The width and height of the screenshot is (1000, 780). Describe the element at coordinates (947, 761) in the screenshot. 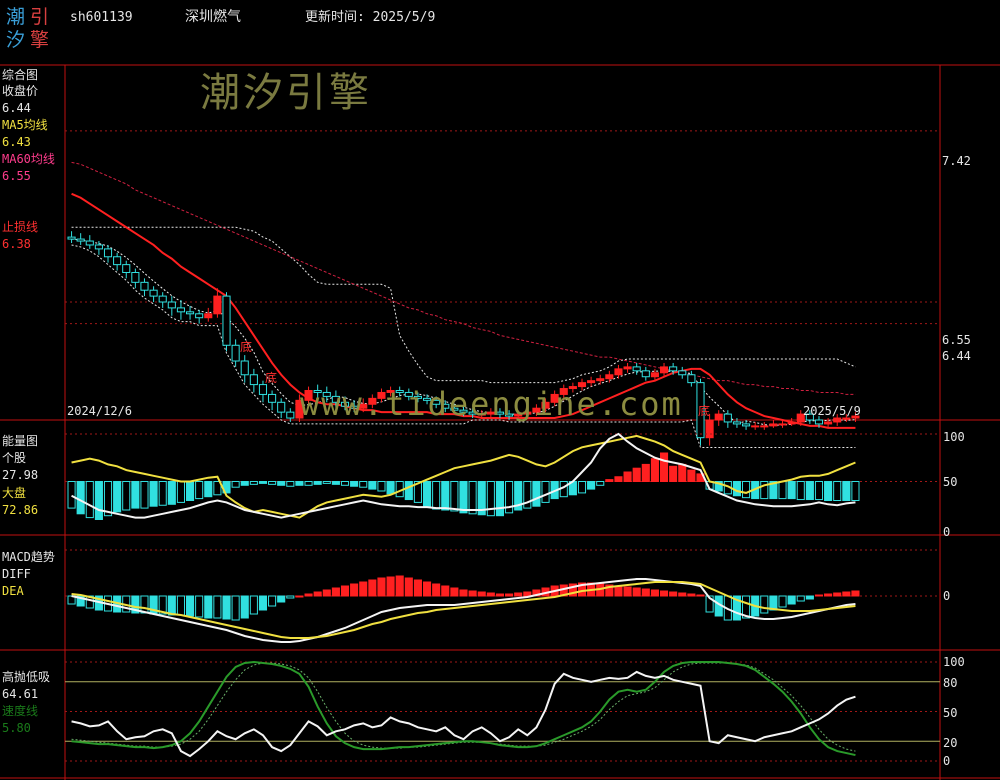

I see `tide-tick-0: 0` at that location.